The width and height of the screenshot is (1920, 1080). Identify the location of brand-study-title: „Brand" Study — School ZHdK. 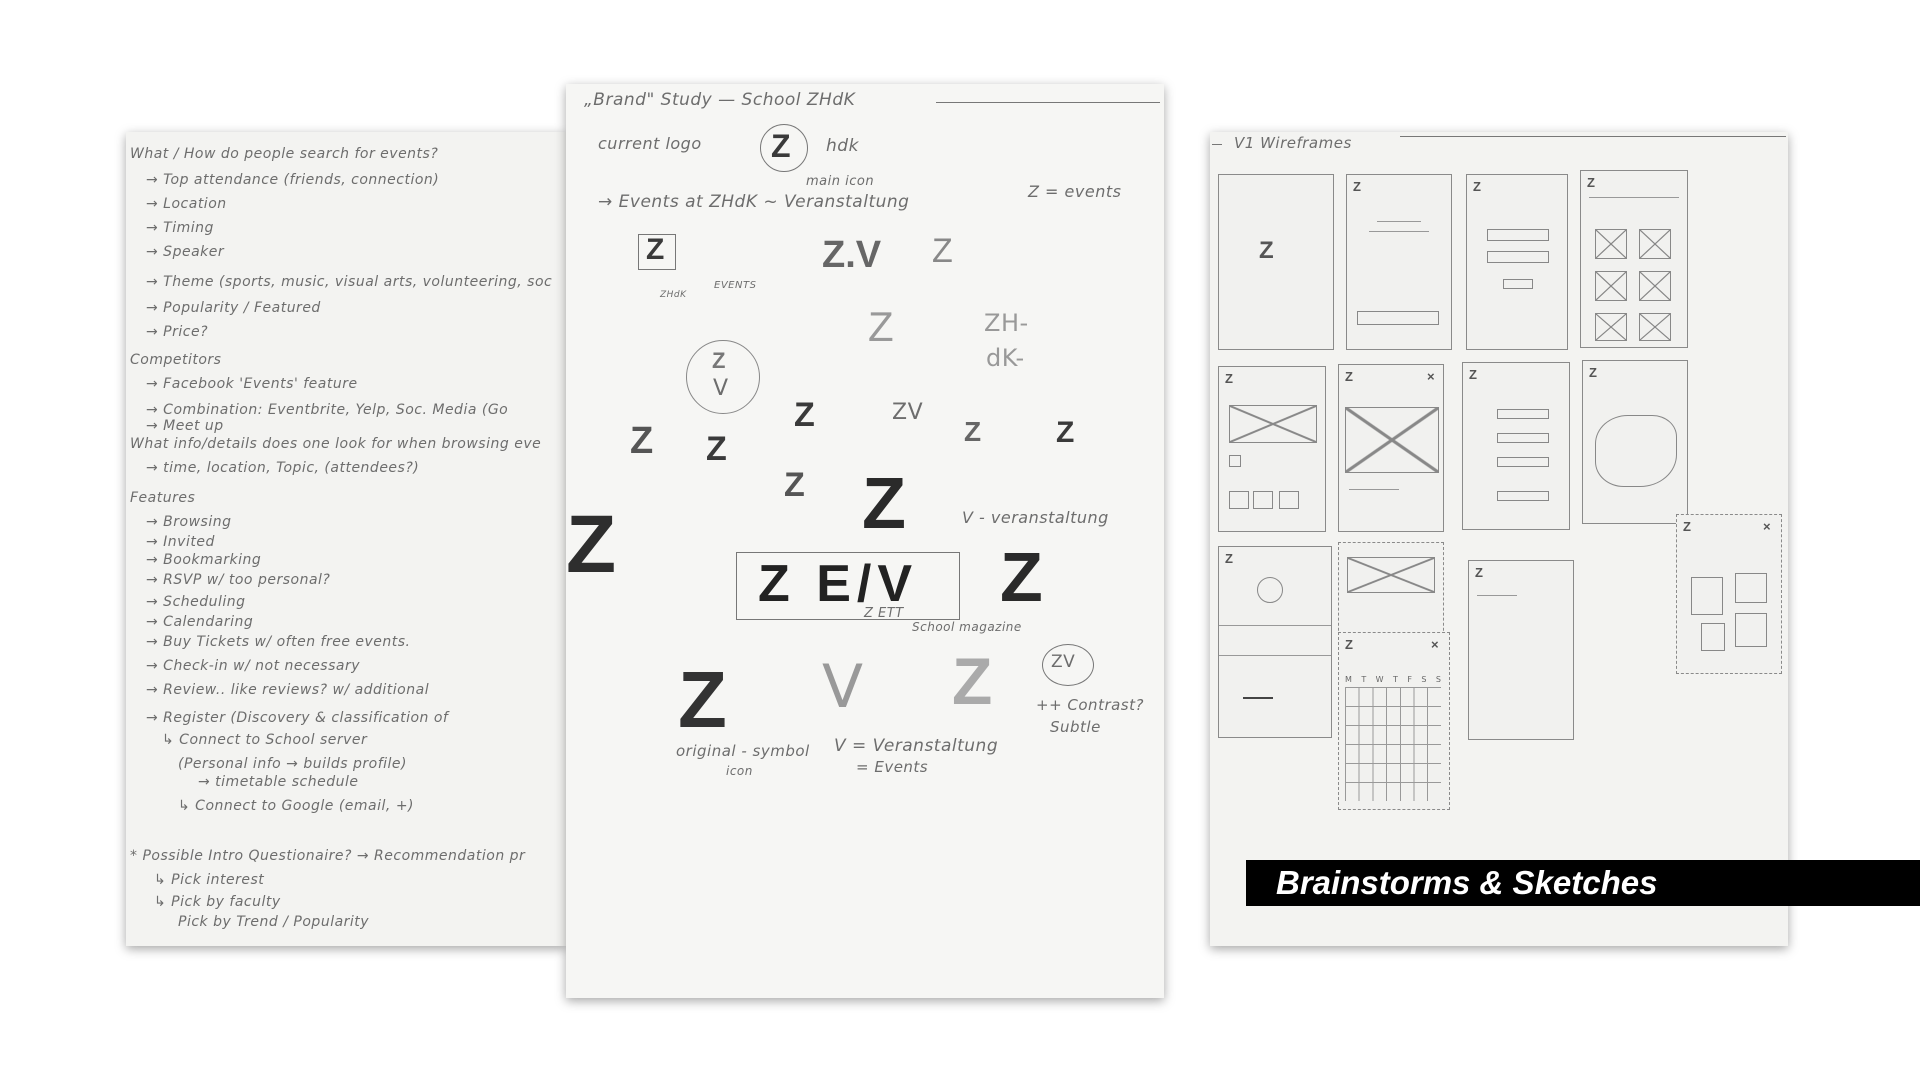
(720, 100).